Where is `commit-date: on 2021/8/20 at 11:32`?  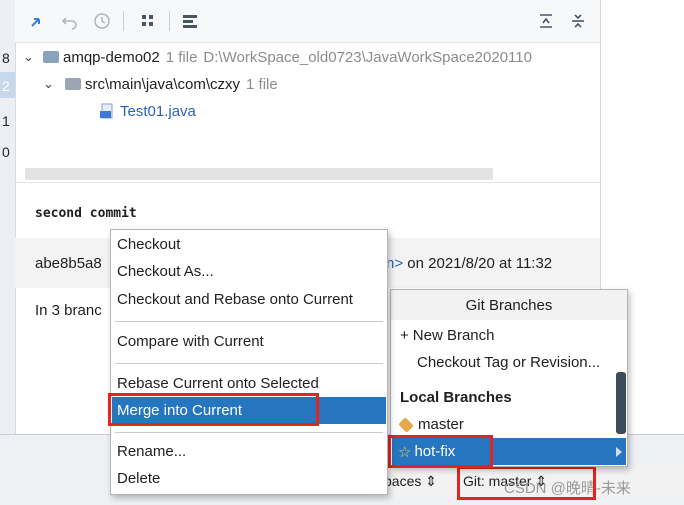
commit-date: on 2021/8/20 at 11:32 is located at coordinates (480, 263).